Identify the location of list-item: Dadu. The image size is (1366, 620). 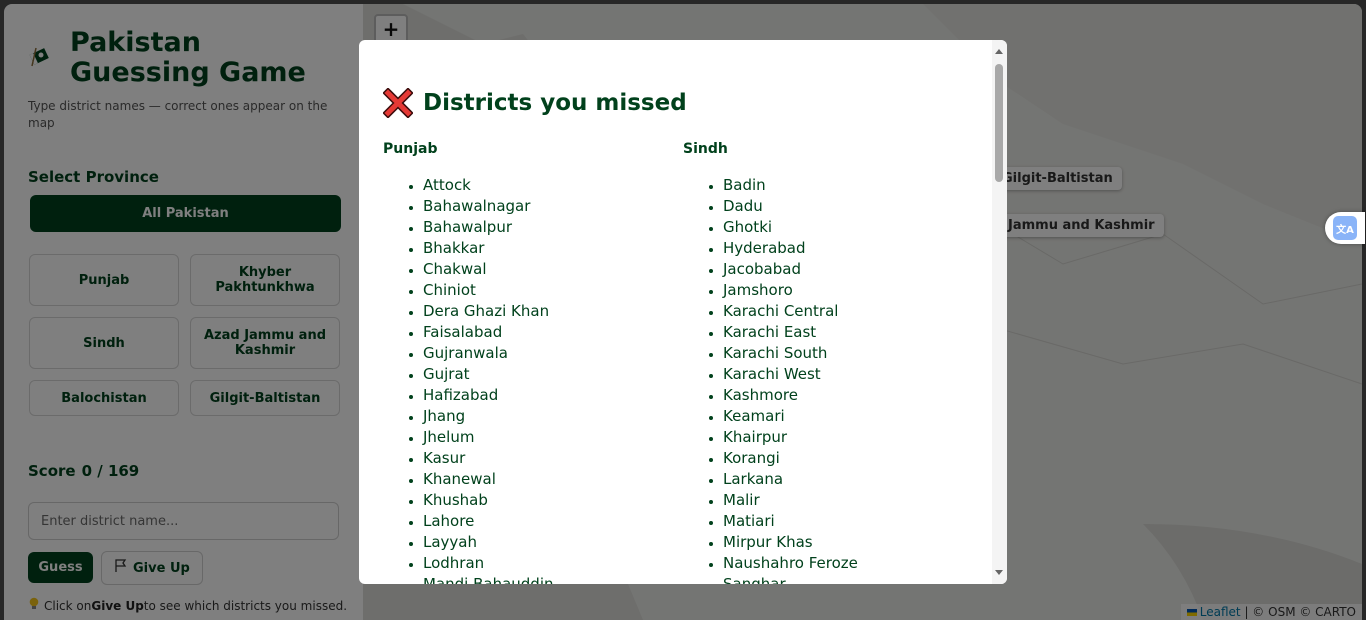
(853, 206).